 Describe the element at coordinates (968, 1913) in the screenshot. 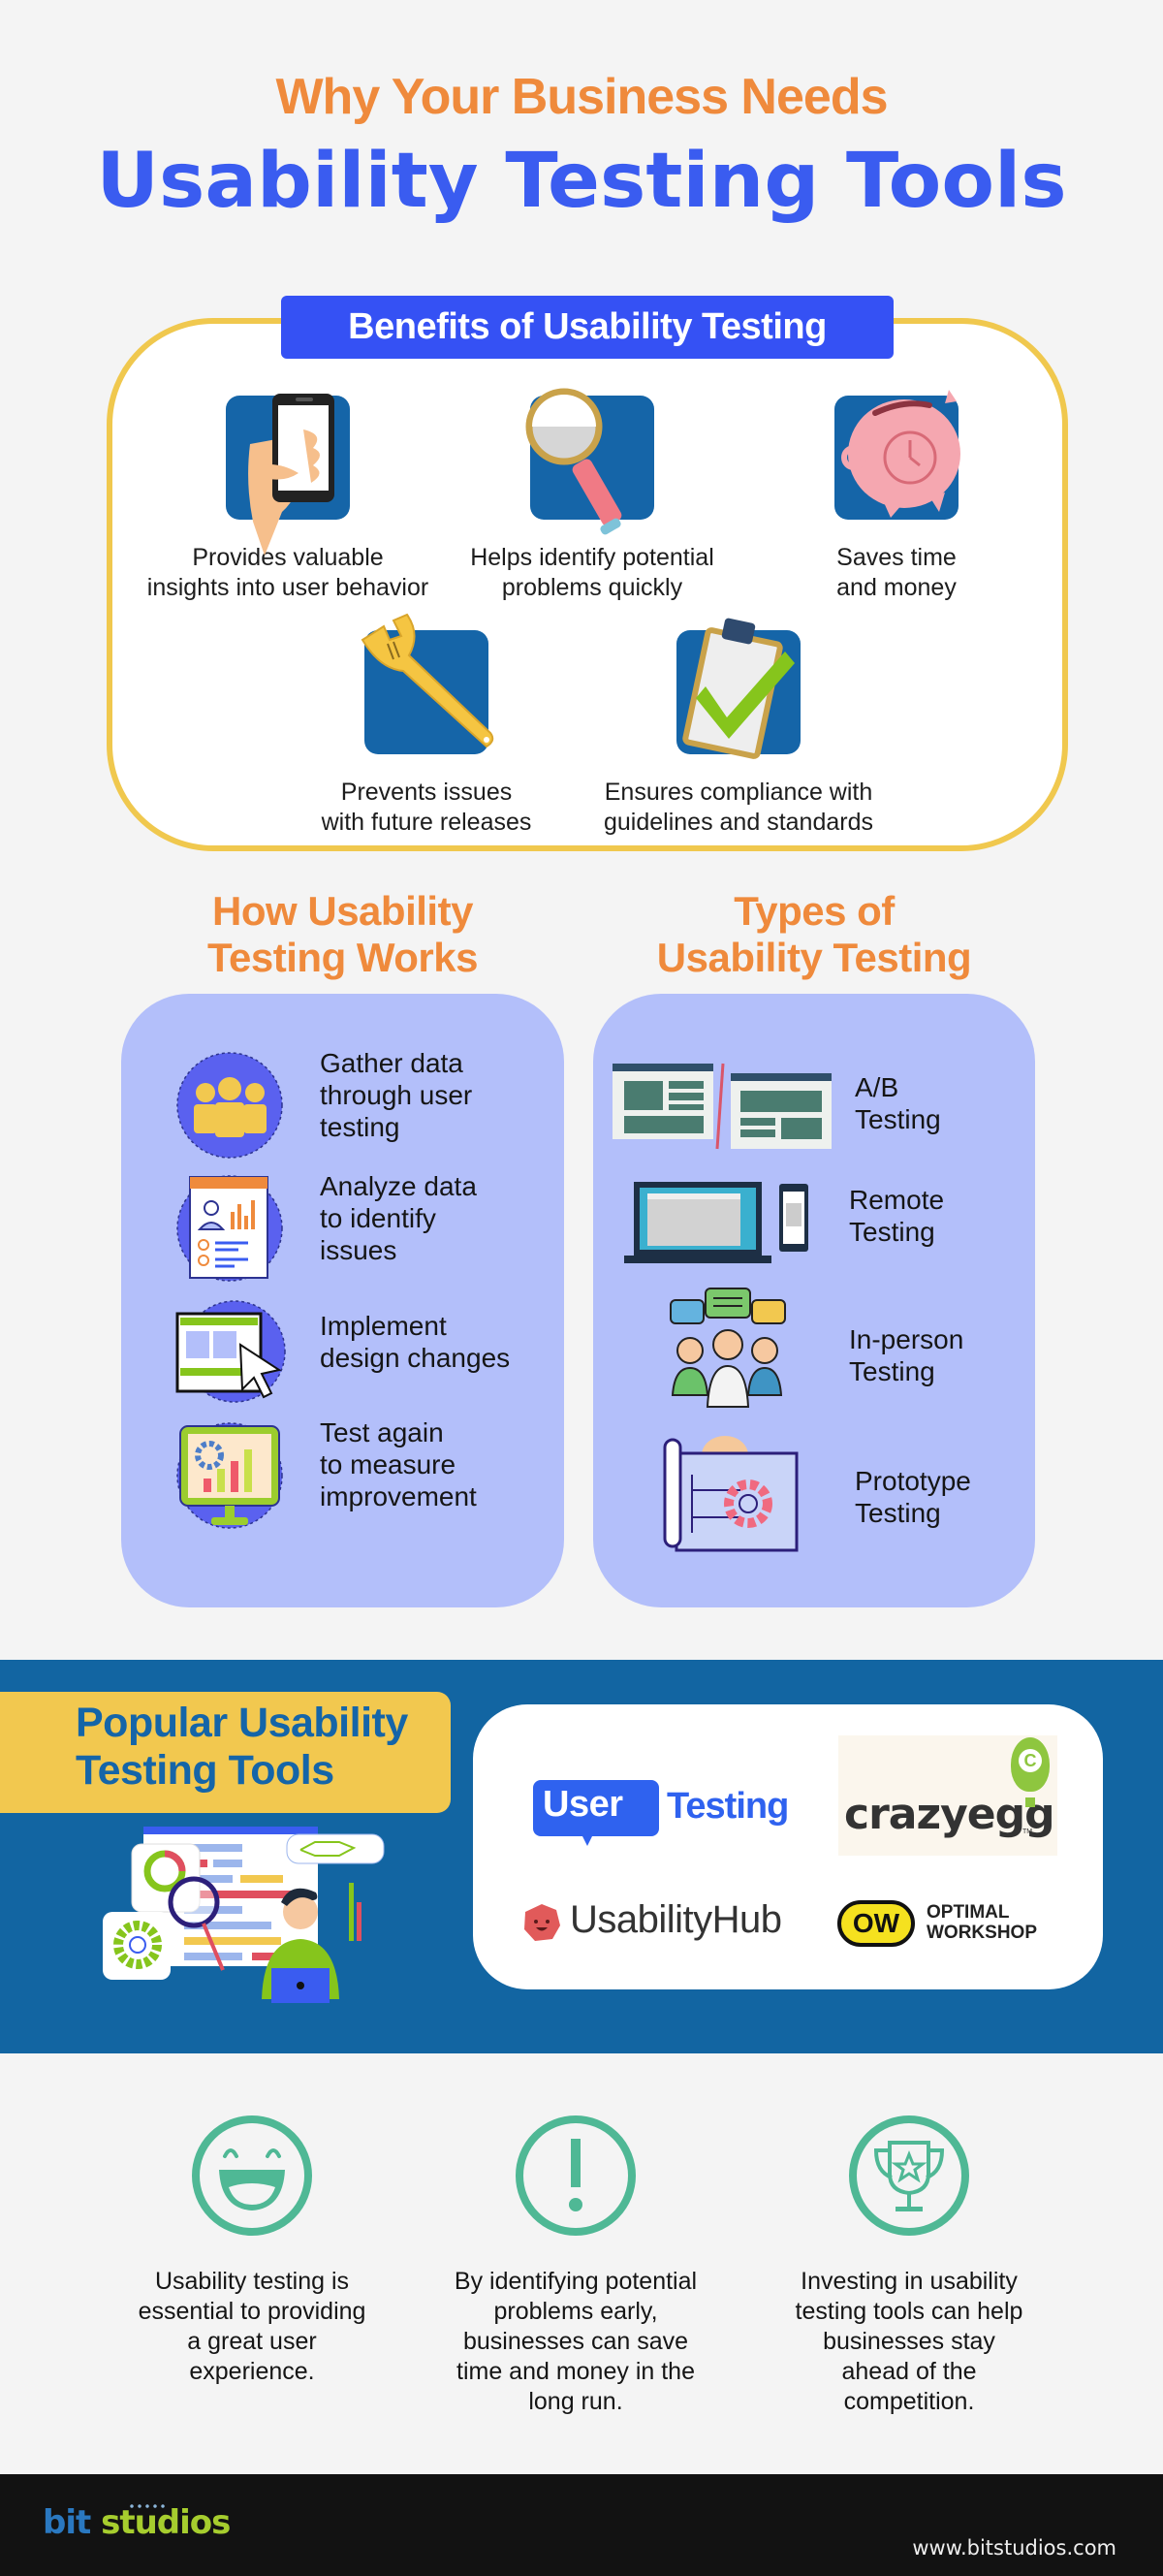

I see `logo-text: OPTIMAL` at that location.